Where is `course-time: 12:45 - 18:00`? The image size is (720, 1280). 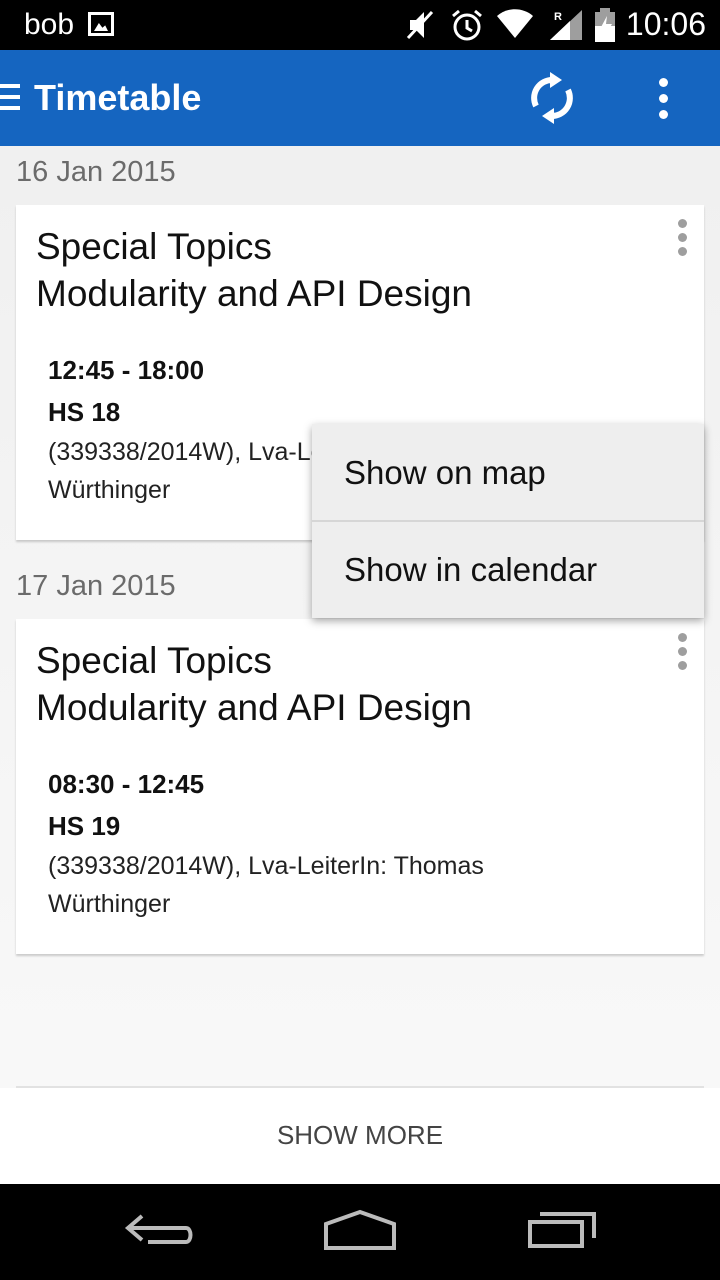
course-time: 12:45 - 18:00 is located at coordinates (126, 370).